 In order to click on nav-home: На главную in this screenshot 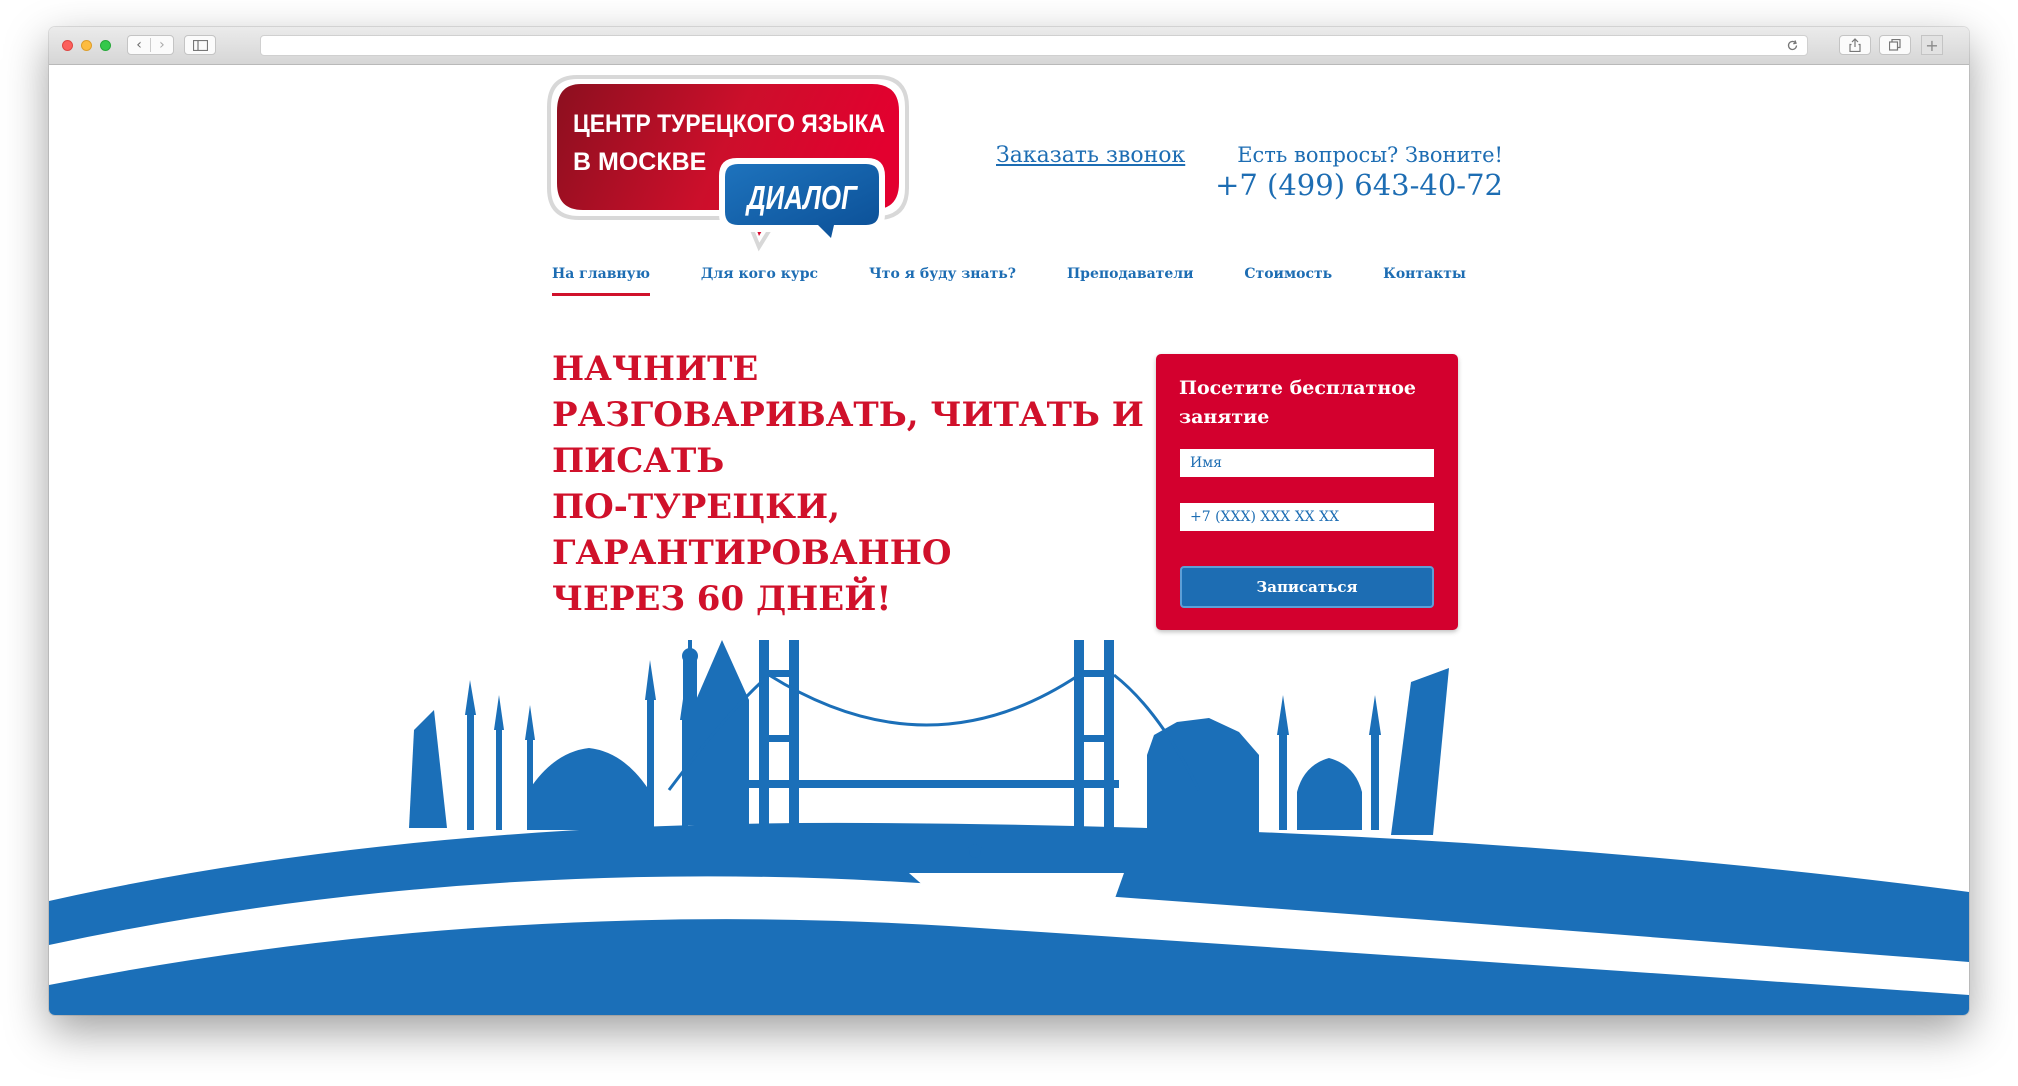, I will do `click(601, 281)`.